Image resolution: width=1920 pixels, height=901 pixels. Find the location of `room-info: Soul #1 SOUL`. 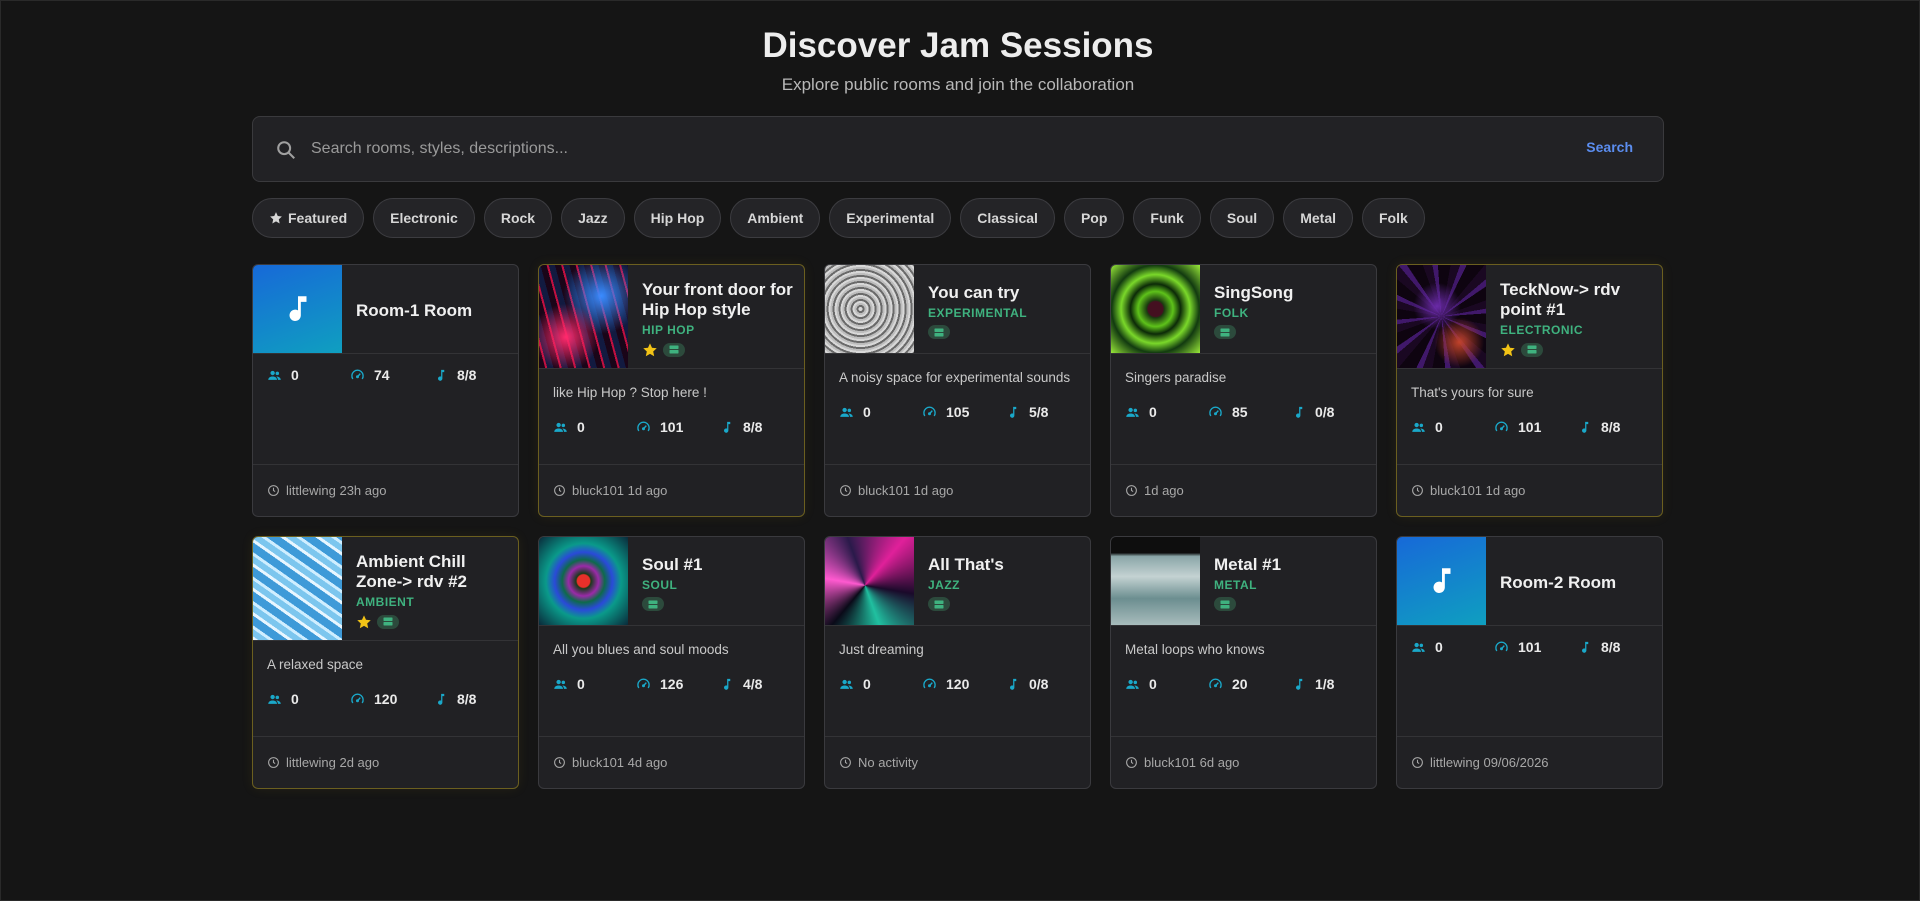

room-info: Soul #1 SOUL is located at coordinates (670, 581).